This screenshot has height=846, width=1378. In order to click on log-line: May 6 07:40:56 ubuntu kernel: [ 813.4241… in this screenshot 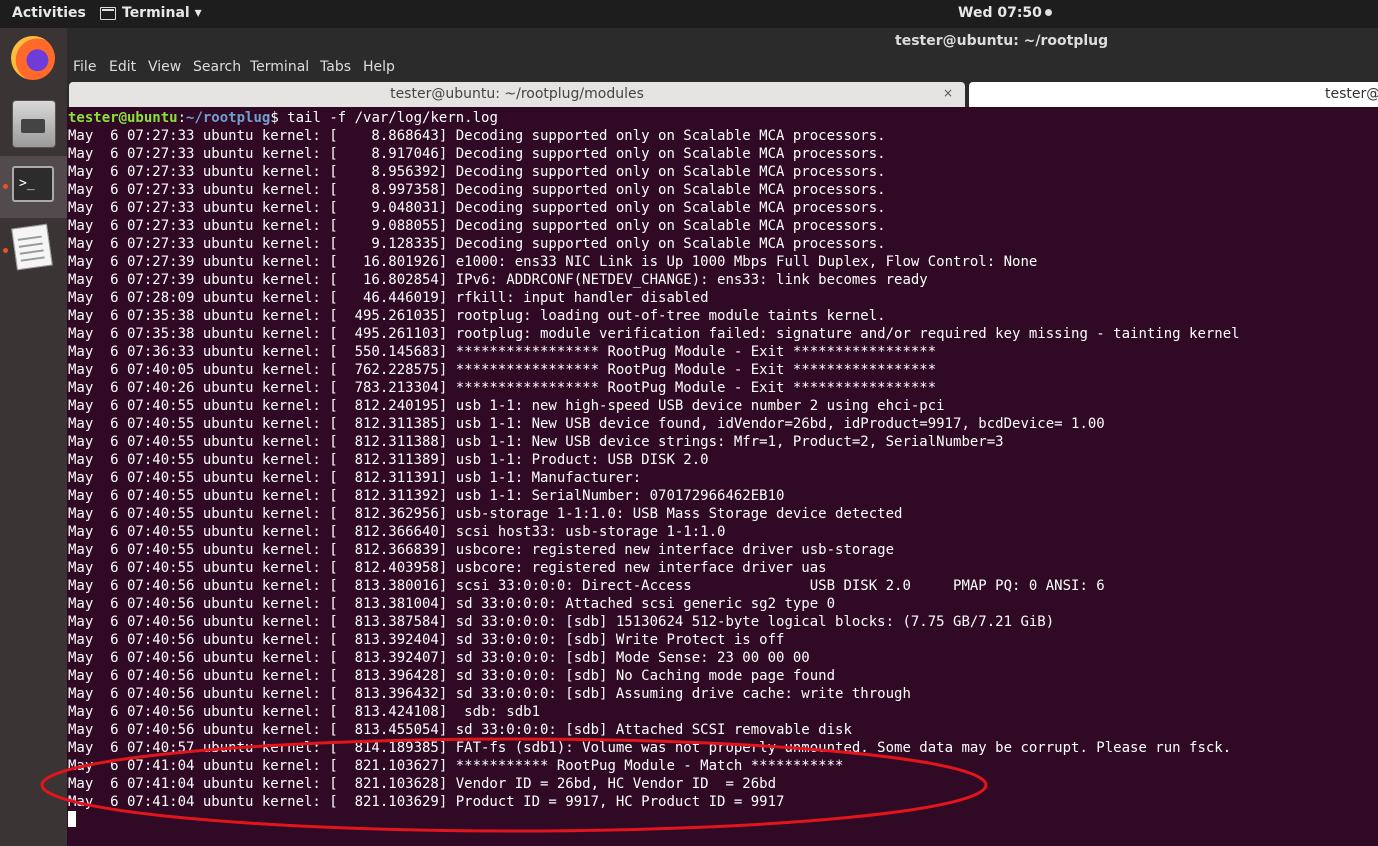, I will do `click(304, 712)`.